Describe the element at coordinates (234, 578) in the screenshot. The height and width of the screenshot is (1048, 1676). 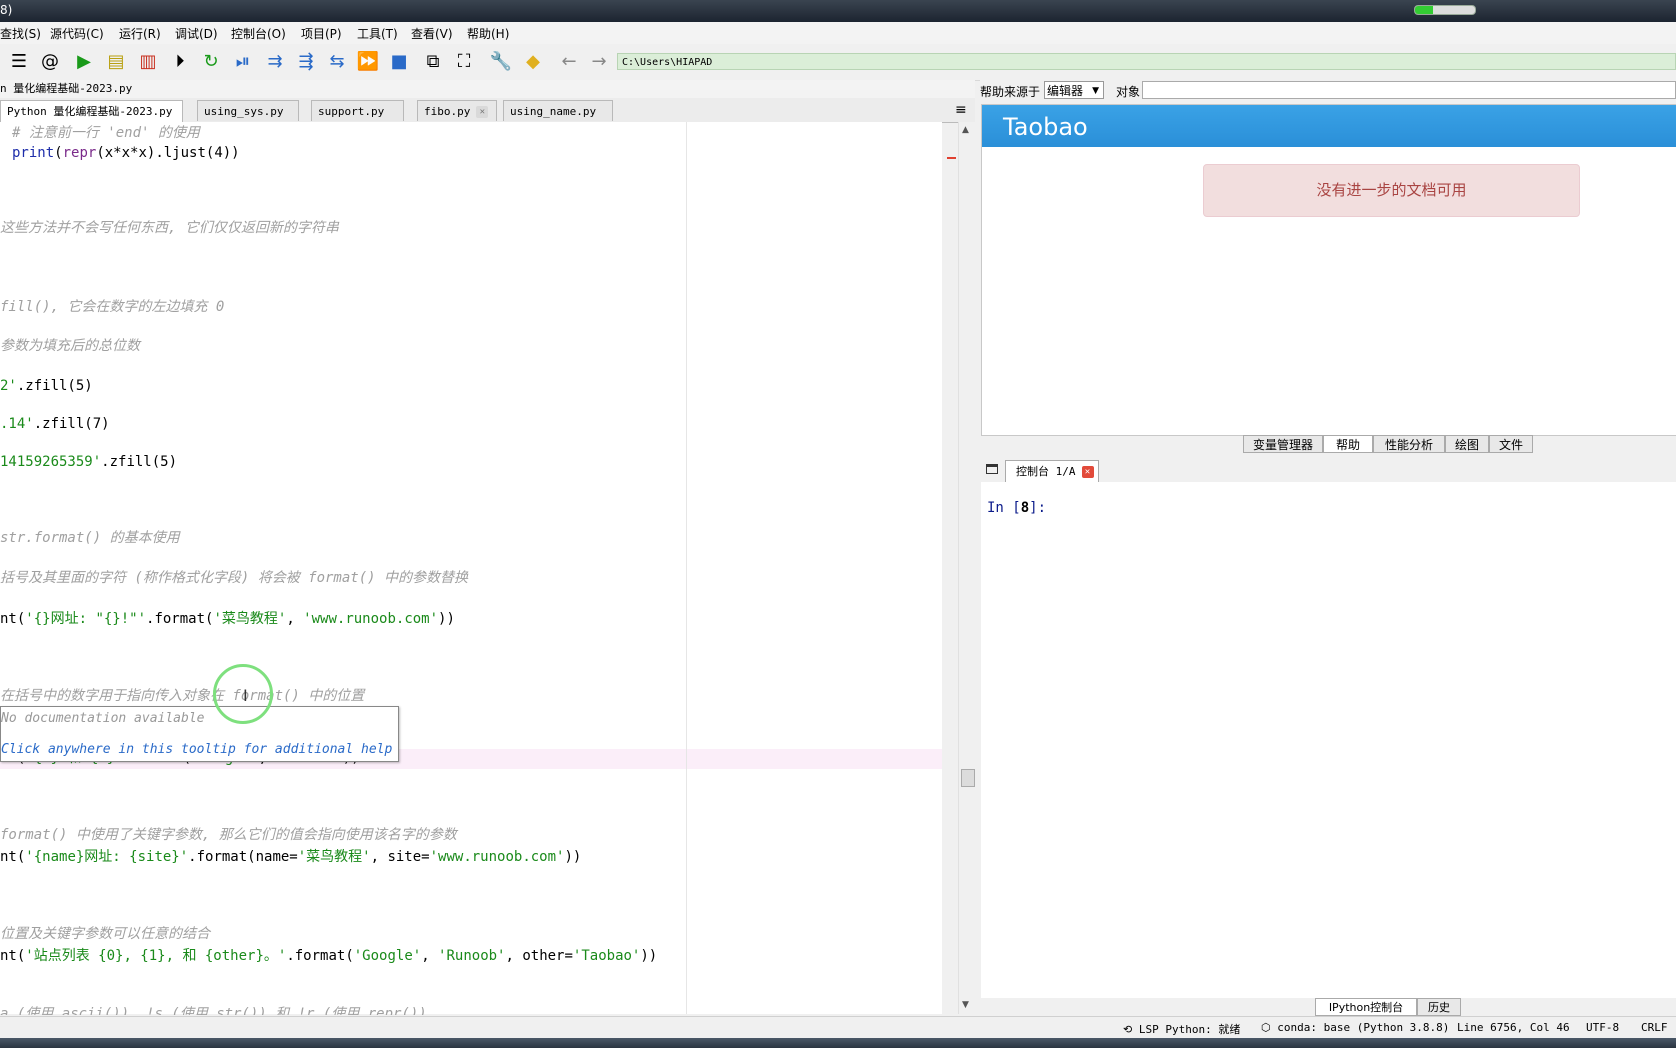
I see `code-line: 括号及其里面的字符 (称作格式化字段) 将会被 format() 中的参数替换` at that location.